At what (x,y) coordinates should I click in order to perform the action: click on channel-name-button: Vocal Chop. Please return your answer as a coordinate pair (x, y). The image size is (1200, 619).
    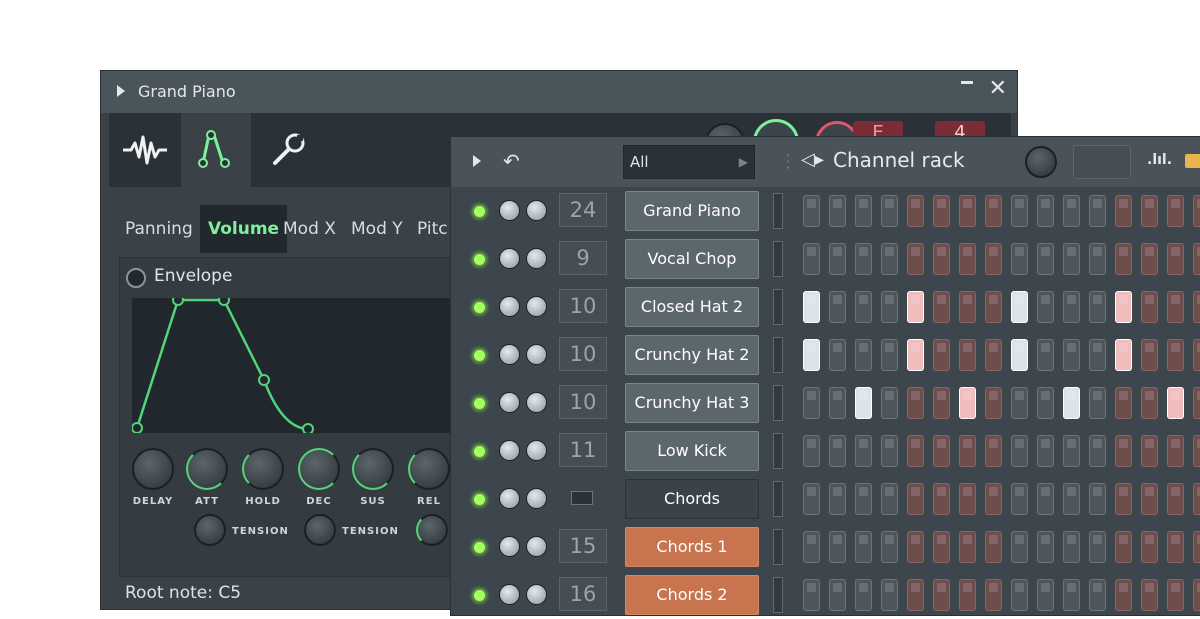
    Looking at the image, I should click on (692, 259).